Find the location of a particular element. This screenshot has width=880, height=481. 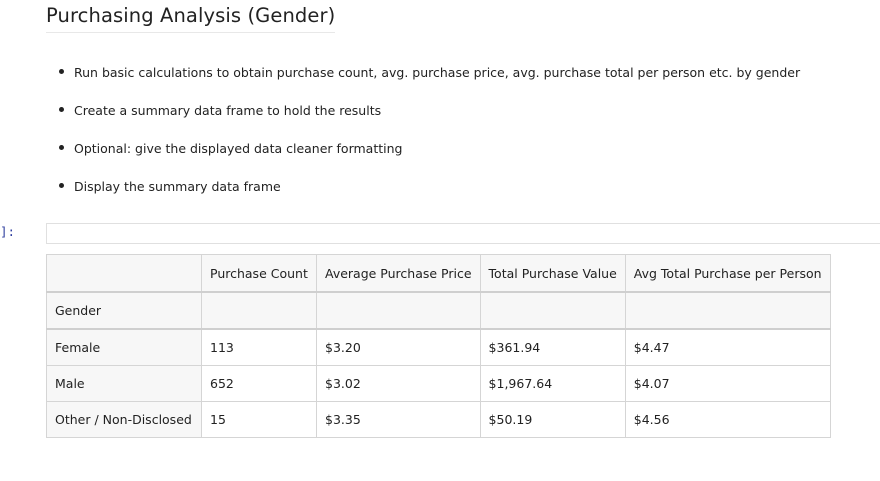

task-list-item: Display the summary data frame is located at coordinates (423, 197).